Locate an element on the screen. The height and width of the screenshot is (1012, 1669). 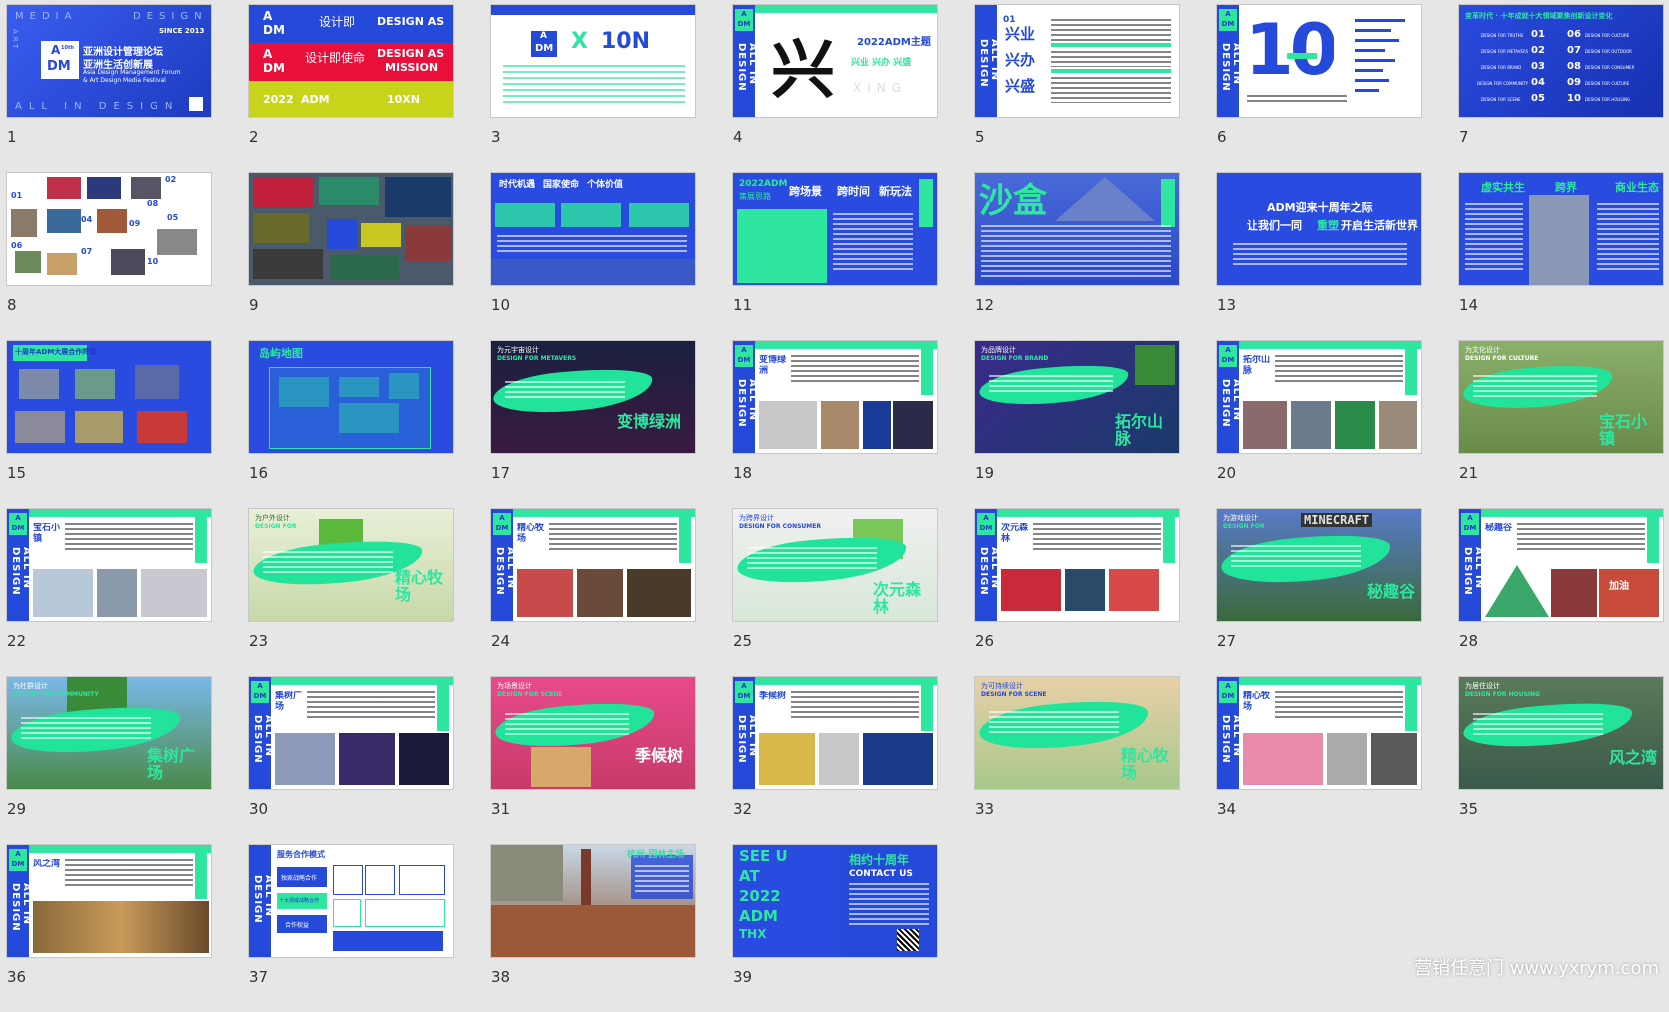
adm-logo: A DM is located at coordinates (544, 44).